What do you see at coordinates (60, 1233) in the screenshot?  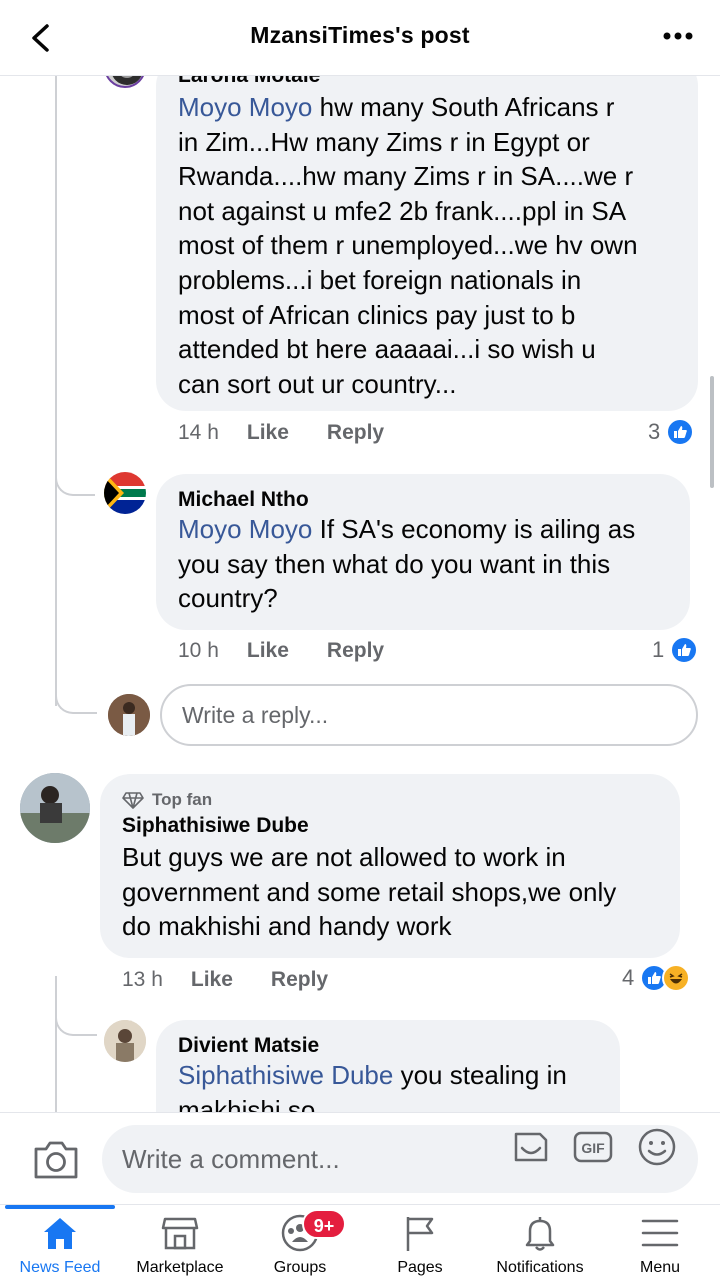 I see `home-icon` at bounding box center [60, 1233].